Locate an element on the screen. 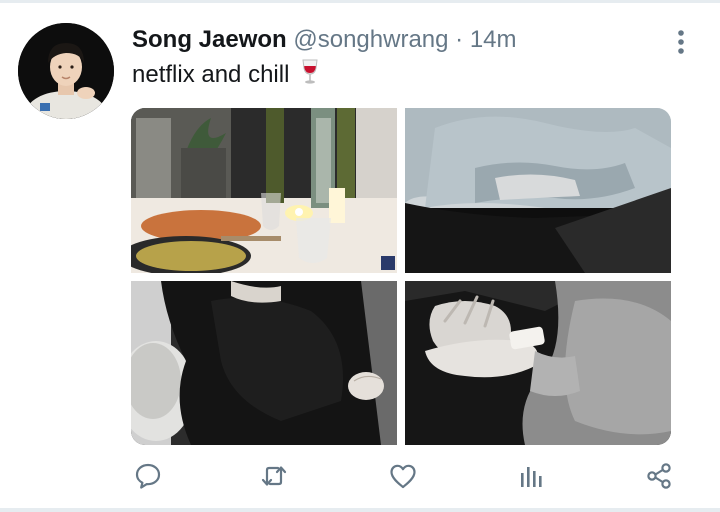 The height and width of the screenshot is (512, 720). analytics-button is located at coordinates (531, 476).